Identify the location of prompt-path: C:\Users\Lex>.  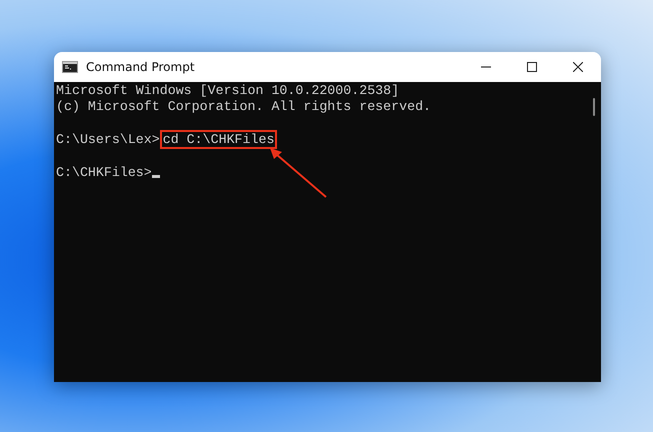
(108, 140).